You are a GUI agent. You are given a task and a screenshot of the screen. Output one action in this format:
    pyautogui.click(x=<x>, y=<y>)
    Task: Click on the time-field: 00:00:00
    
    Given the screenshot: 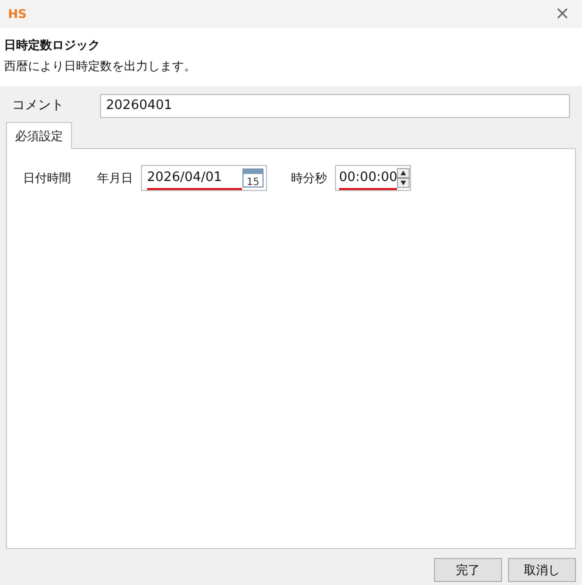 What is the action you would take?
    pyautogui.click(x=373, y=178)
    